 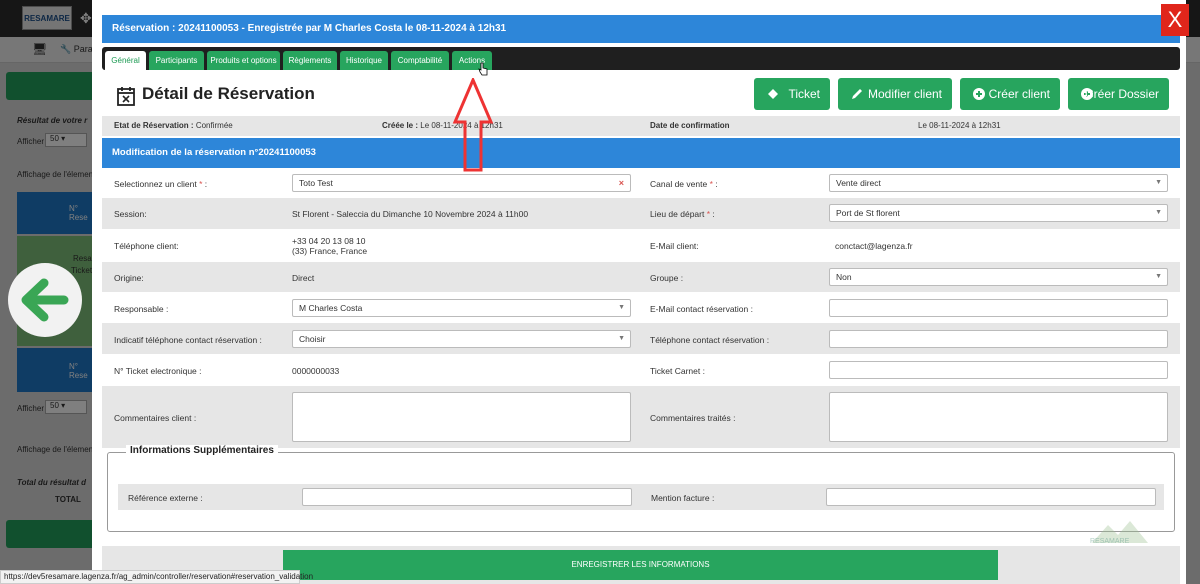 I want to click on origine-label: Origine:, so click(x=129, y=278).